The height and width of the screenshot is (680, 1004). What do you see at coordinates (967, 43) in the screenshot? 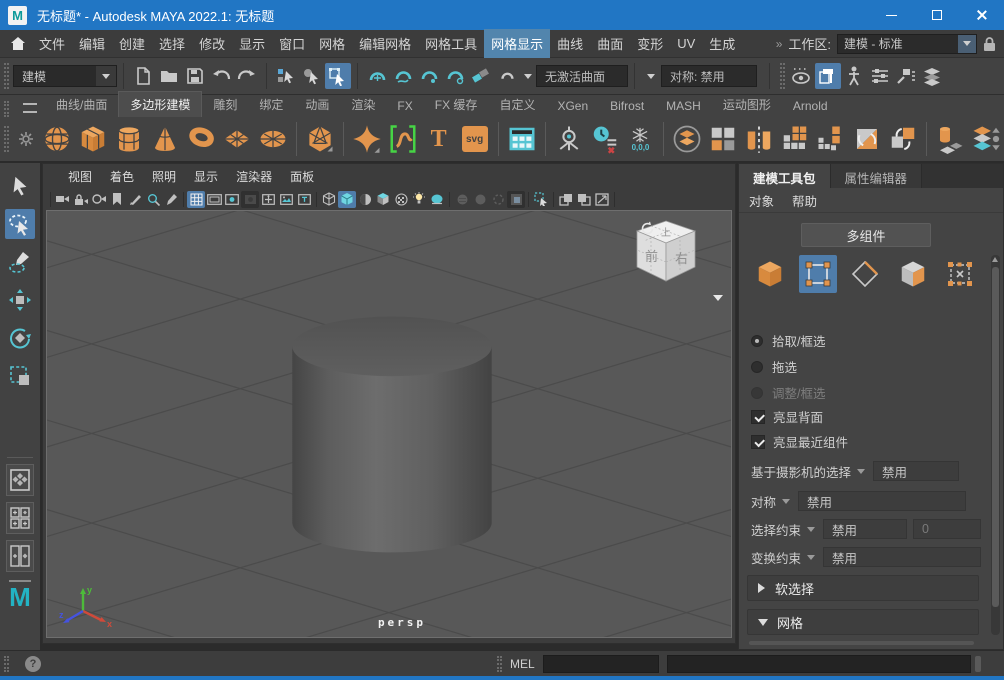
I see `workspace-dropdown-icon` at bounding box center [967, 43].